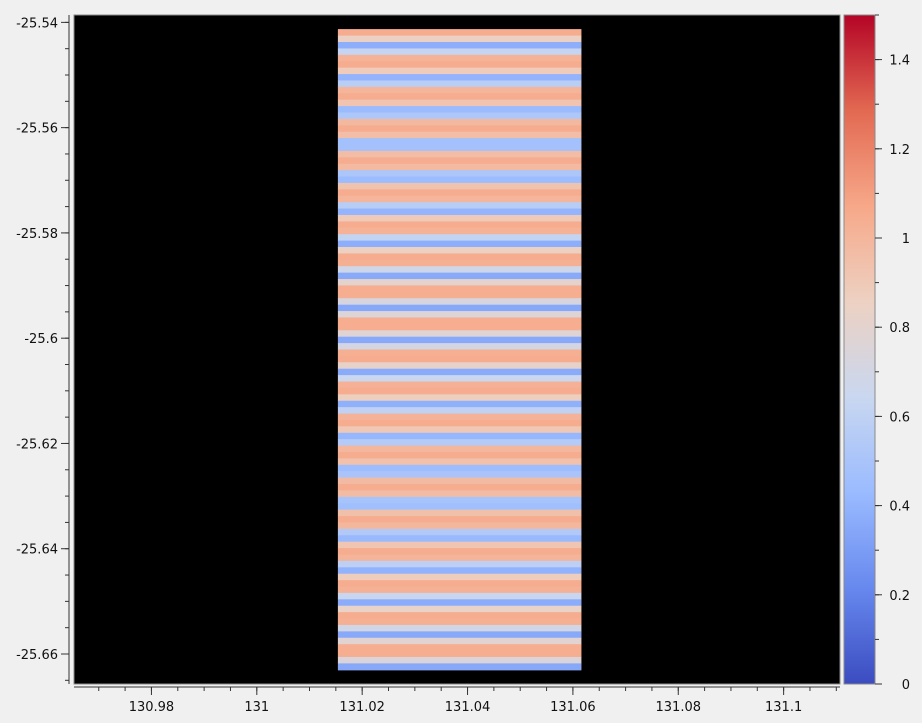  Describe the element at coordinates (152, 707) in the screenshot. I see `x-tick-label: 130.98` at that location.